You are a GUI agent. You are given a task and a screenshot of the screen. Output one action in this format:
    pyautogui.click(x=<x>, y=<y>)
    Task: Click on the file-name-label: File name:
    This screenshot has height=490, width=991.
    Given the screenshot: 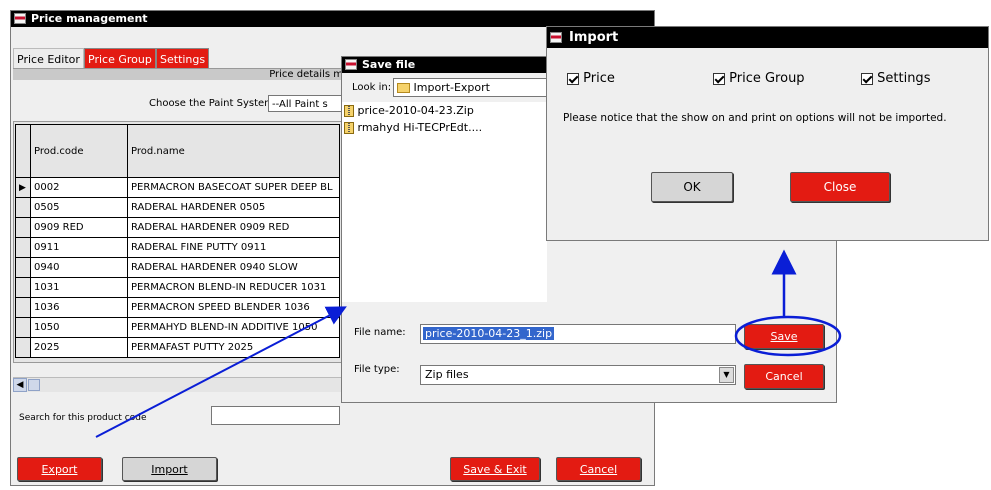 What is the action you would take?
    pyautogui.click(x=380, y=332)
    